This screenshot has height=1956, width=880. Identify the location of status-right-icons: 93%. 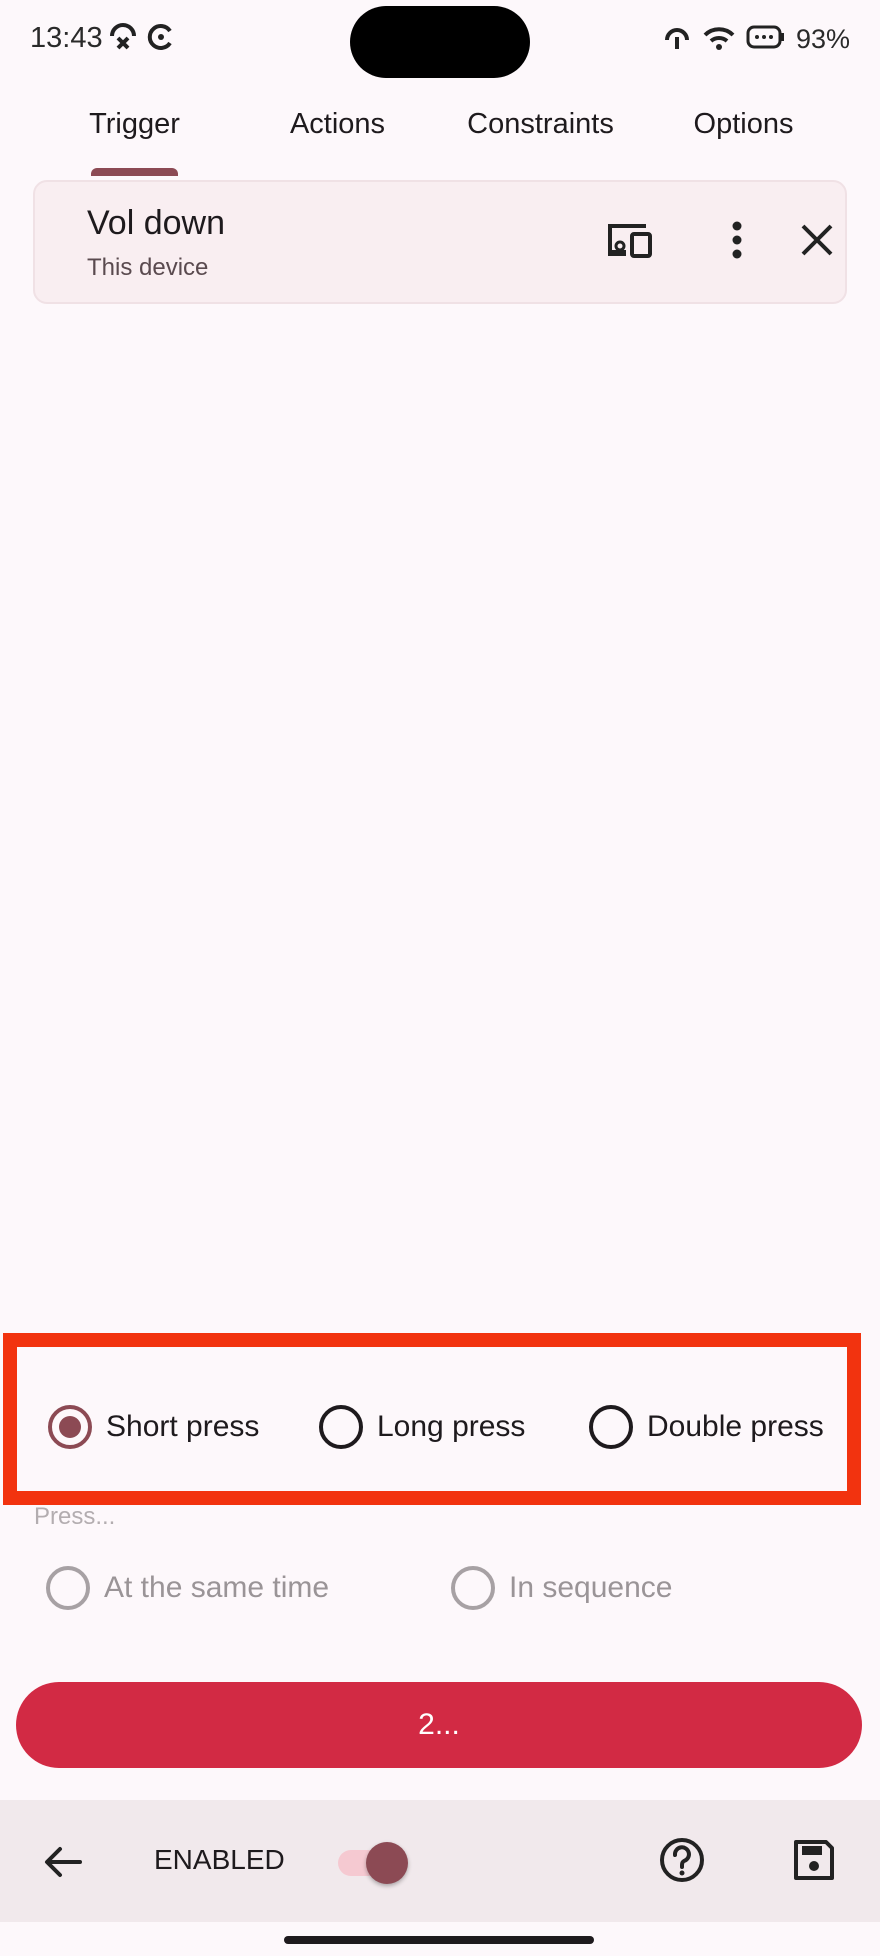
(756, 39).